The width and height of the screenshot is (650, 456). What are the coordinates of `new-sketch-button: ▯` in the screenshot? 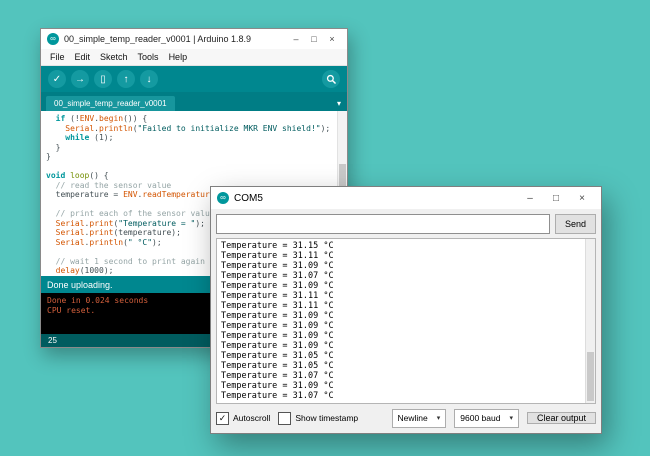 It's located at (103, 79).